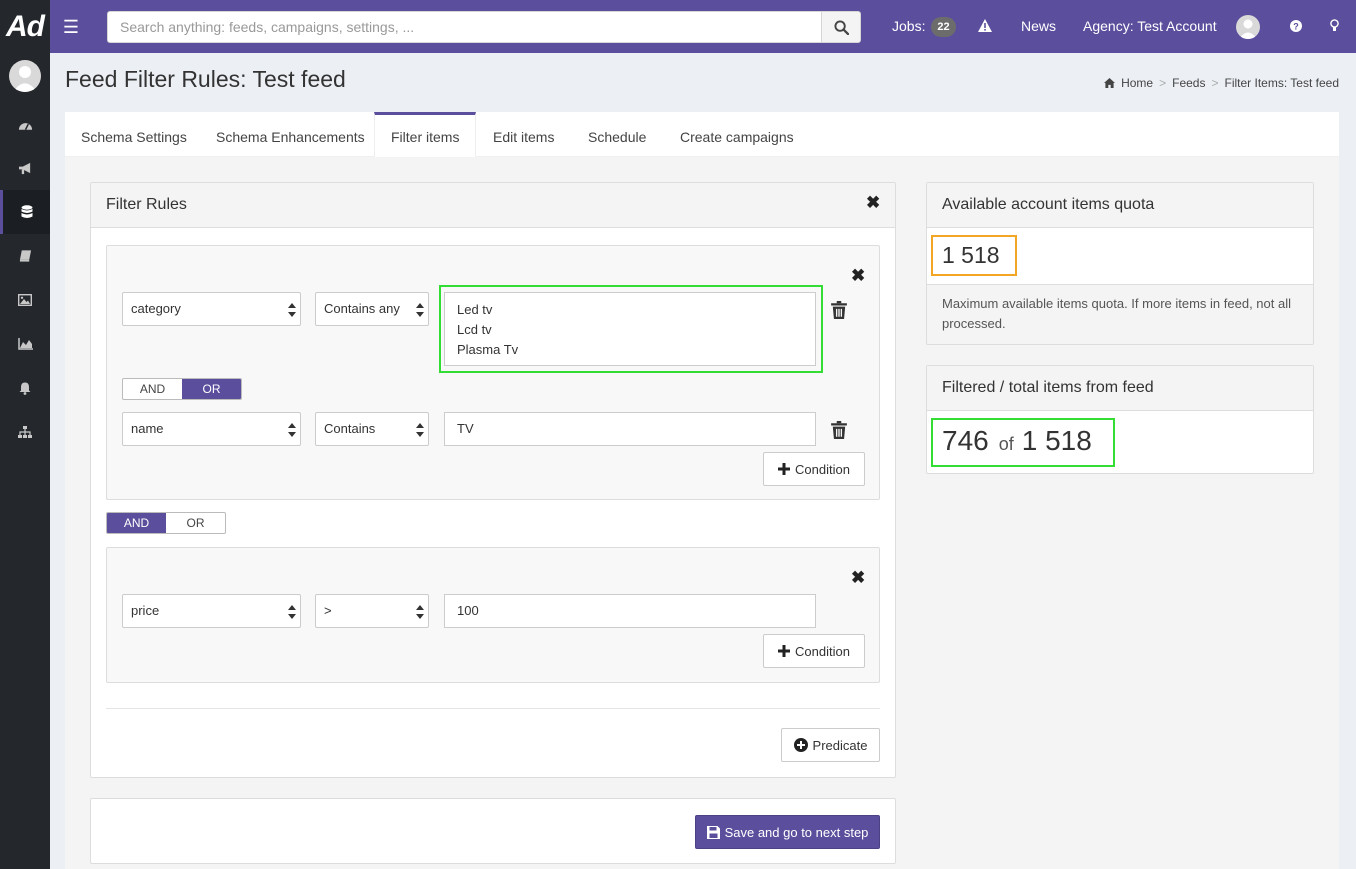 Image resolution: width=1356 pixels, height=869 pixels. I want to click on add-condition-label: Condition, so click(822, 469).